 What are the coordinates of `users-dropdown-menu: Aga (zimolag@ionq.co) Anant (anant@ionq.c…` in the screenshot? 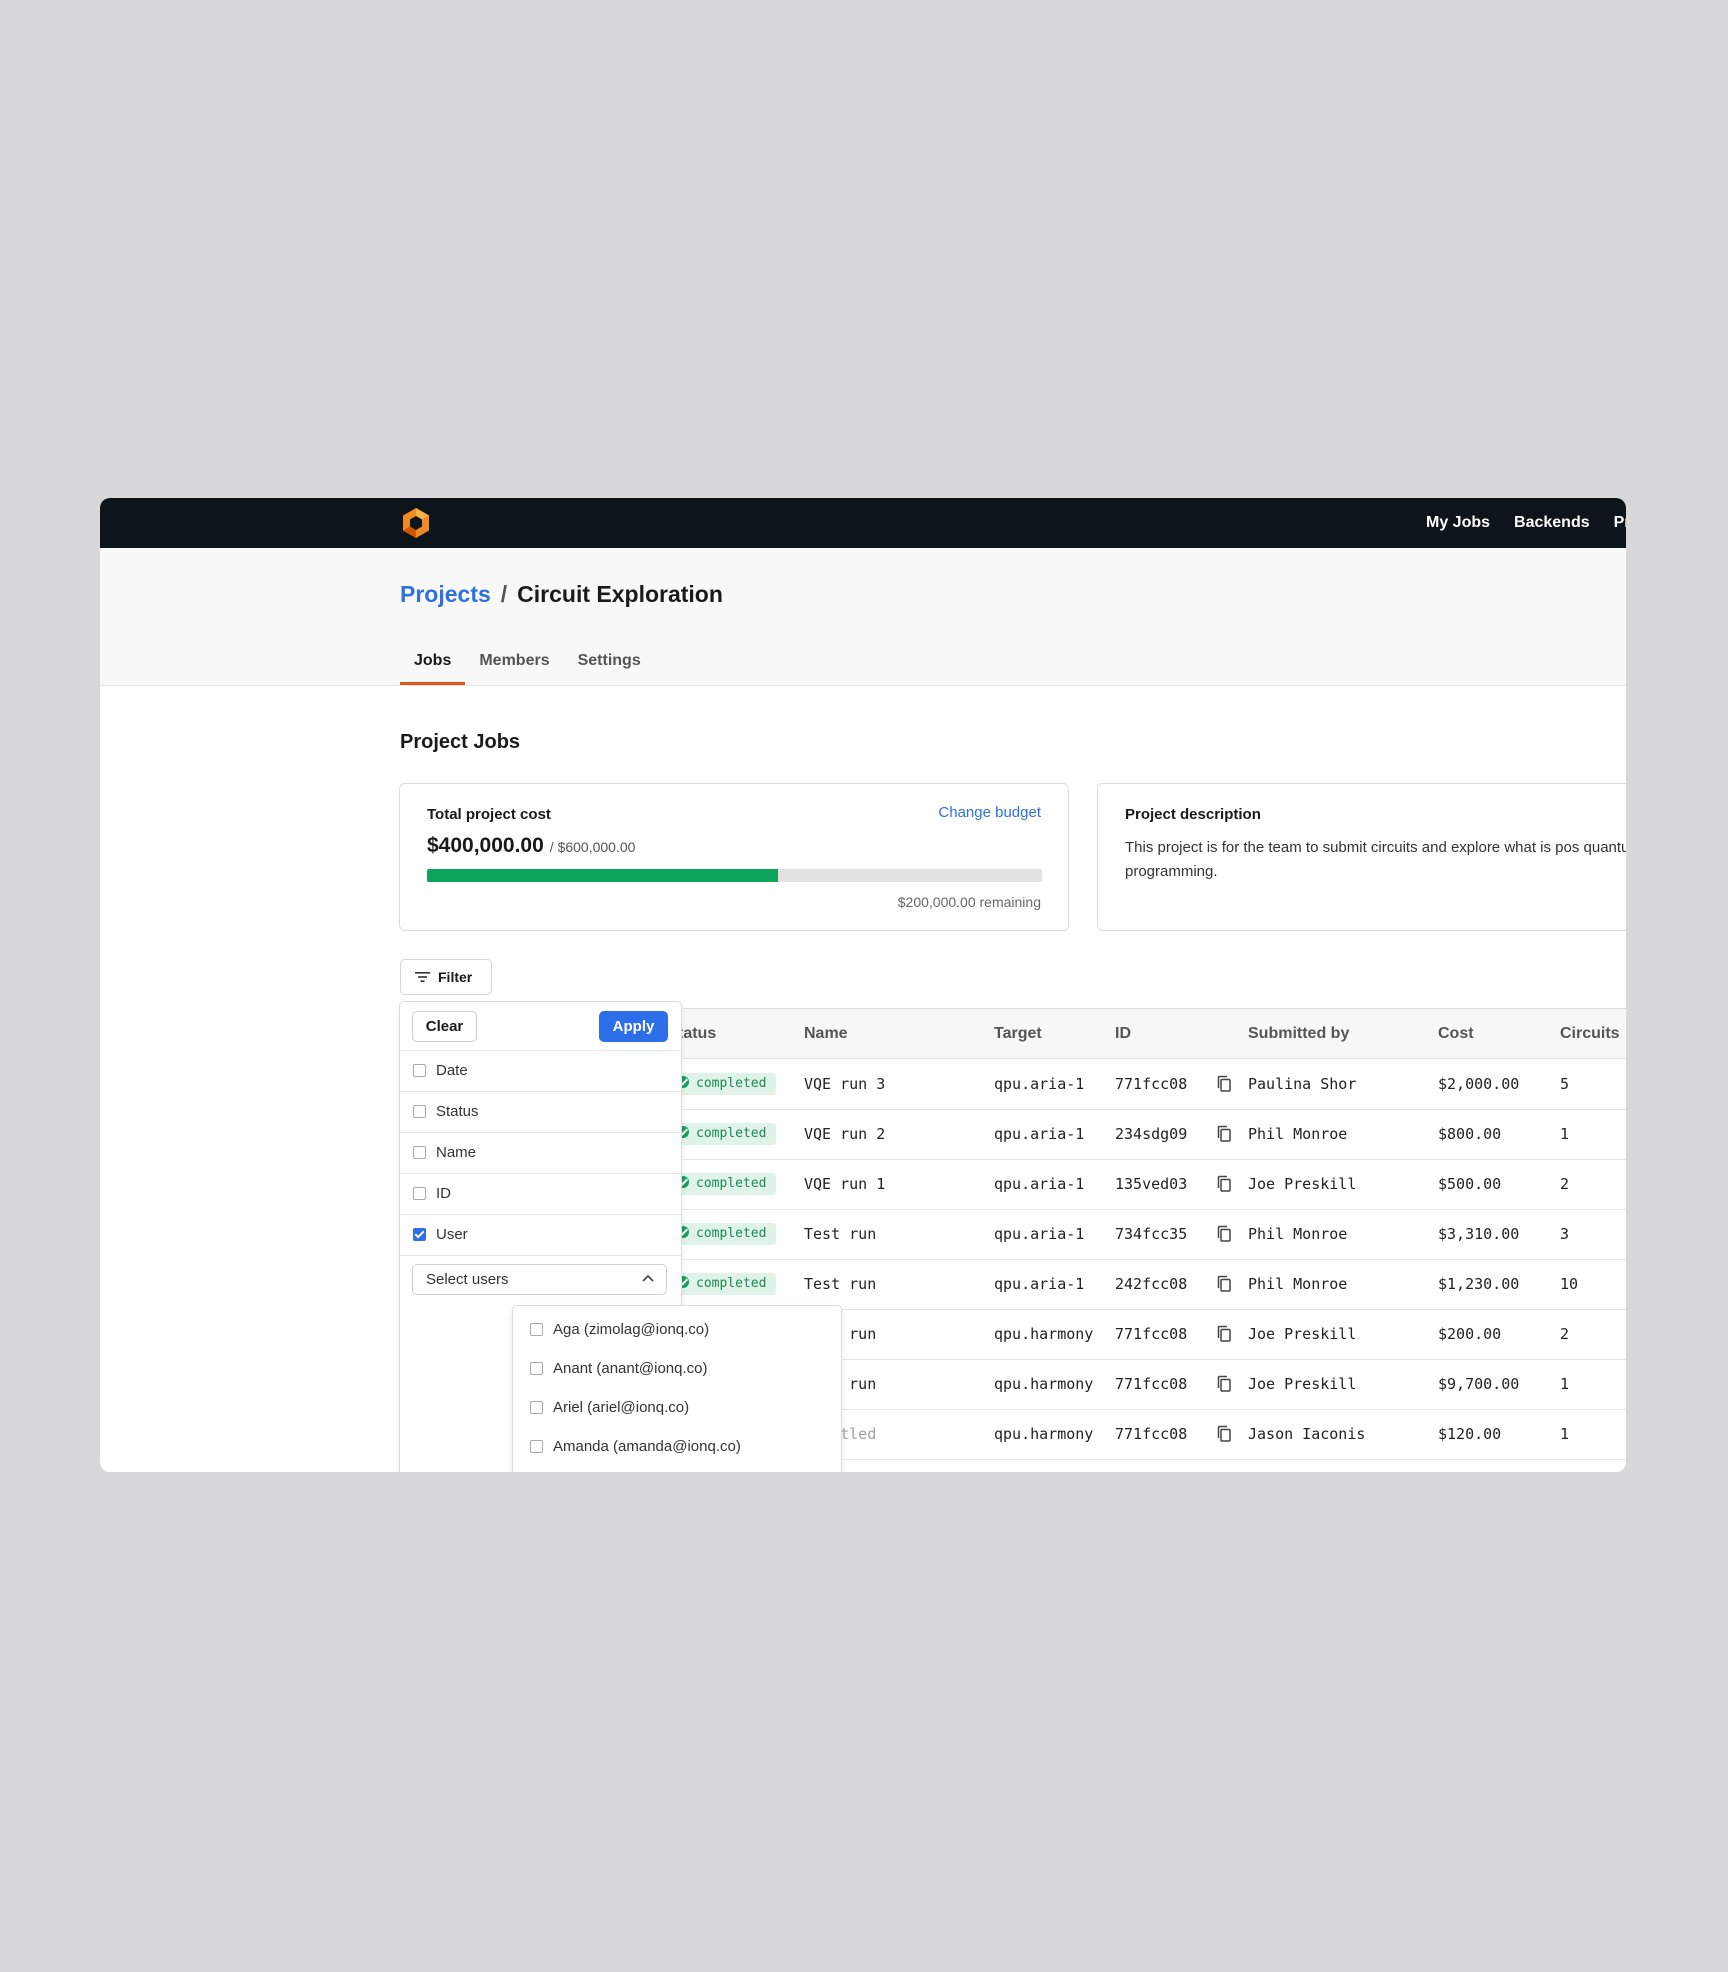 It's located at (677, 1388).